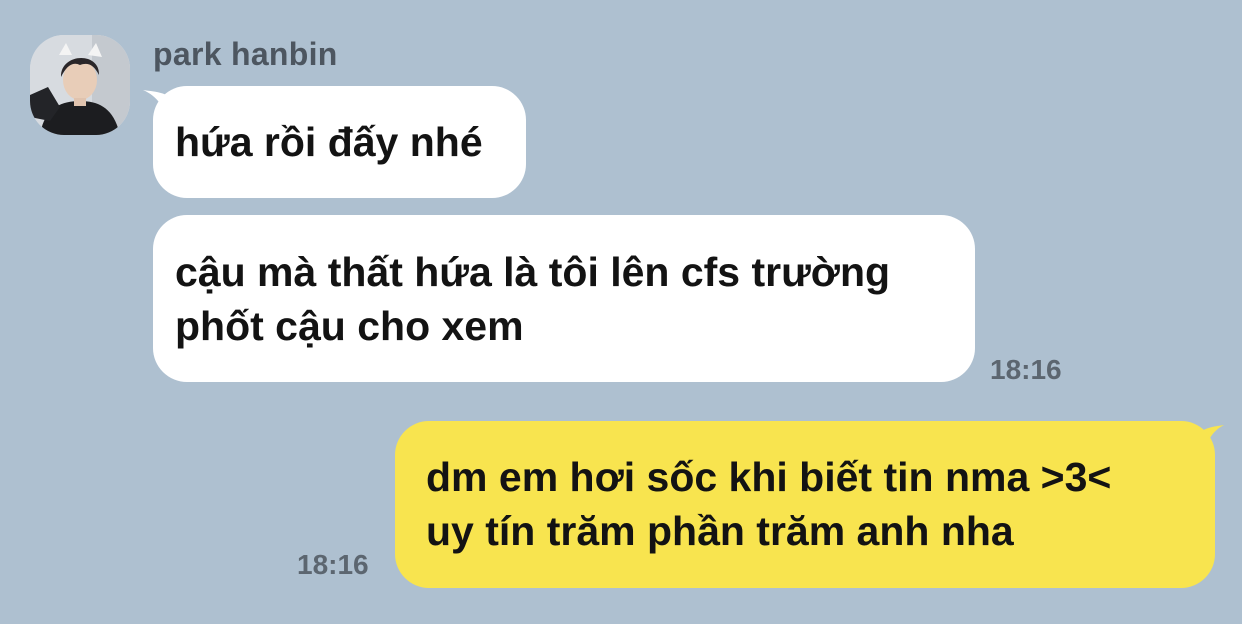  Describe the element at coordinates (533, 272) in the screenshot. I see `message-text-line: cậu mà thất hứa là tôi lên cfs trường` at that location.